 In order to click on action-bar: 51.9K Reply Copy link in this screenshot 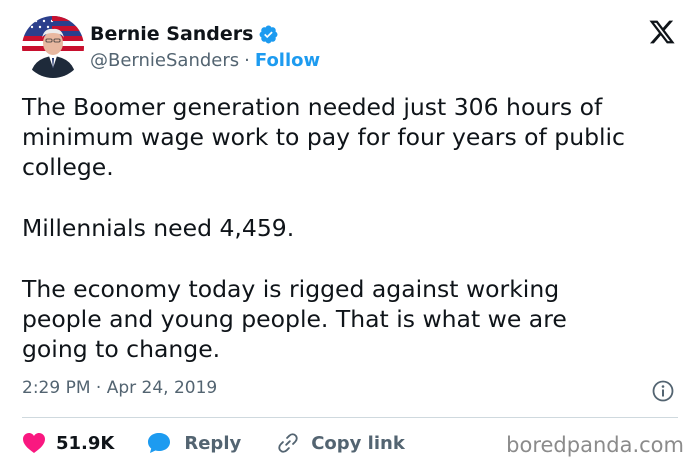, I will do `click(213, 443)`.